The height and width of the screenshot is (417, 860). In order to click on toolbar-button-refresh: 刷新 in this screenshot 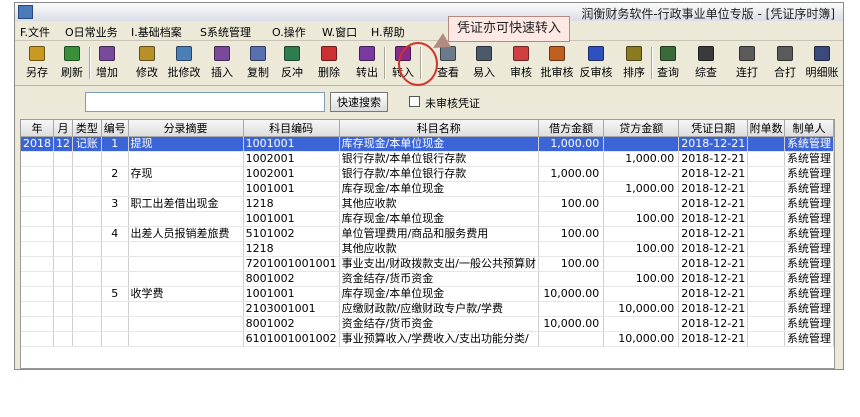, I will do `click(72, 63)`.